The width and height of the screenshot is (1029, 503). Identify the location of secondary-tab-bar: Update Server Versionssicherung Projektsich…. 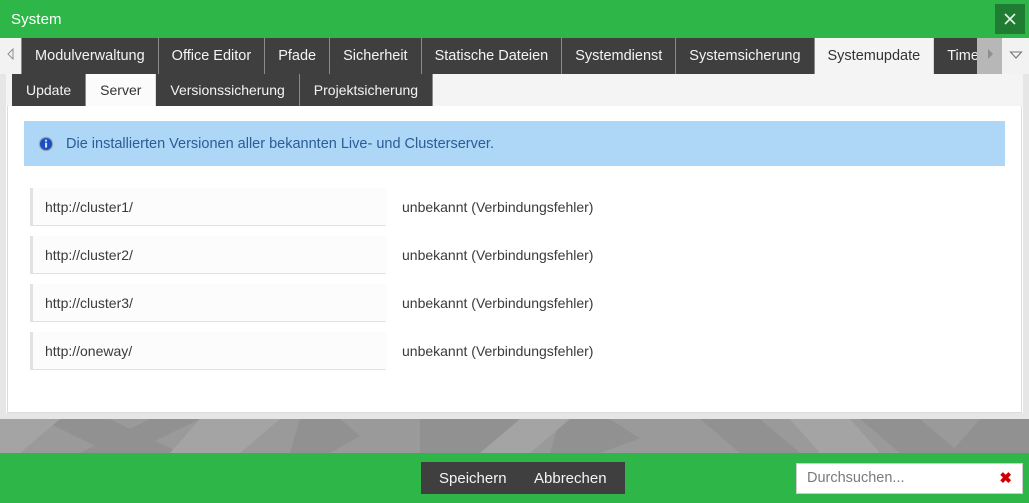
(514, 90).